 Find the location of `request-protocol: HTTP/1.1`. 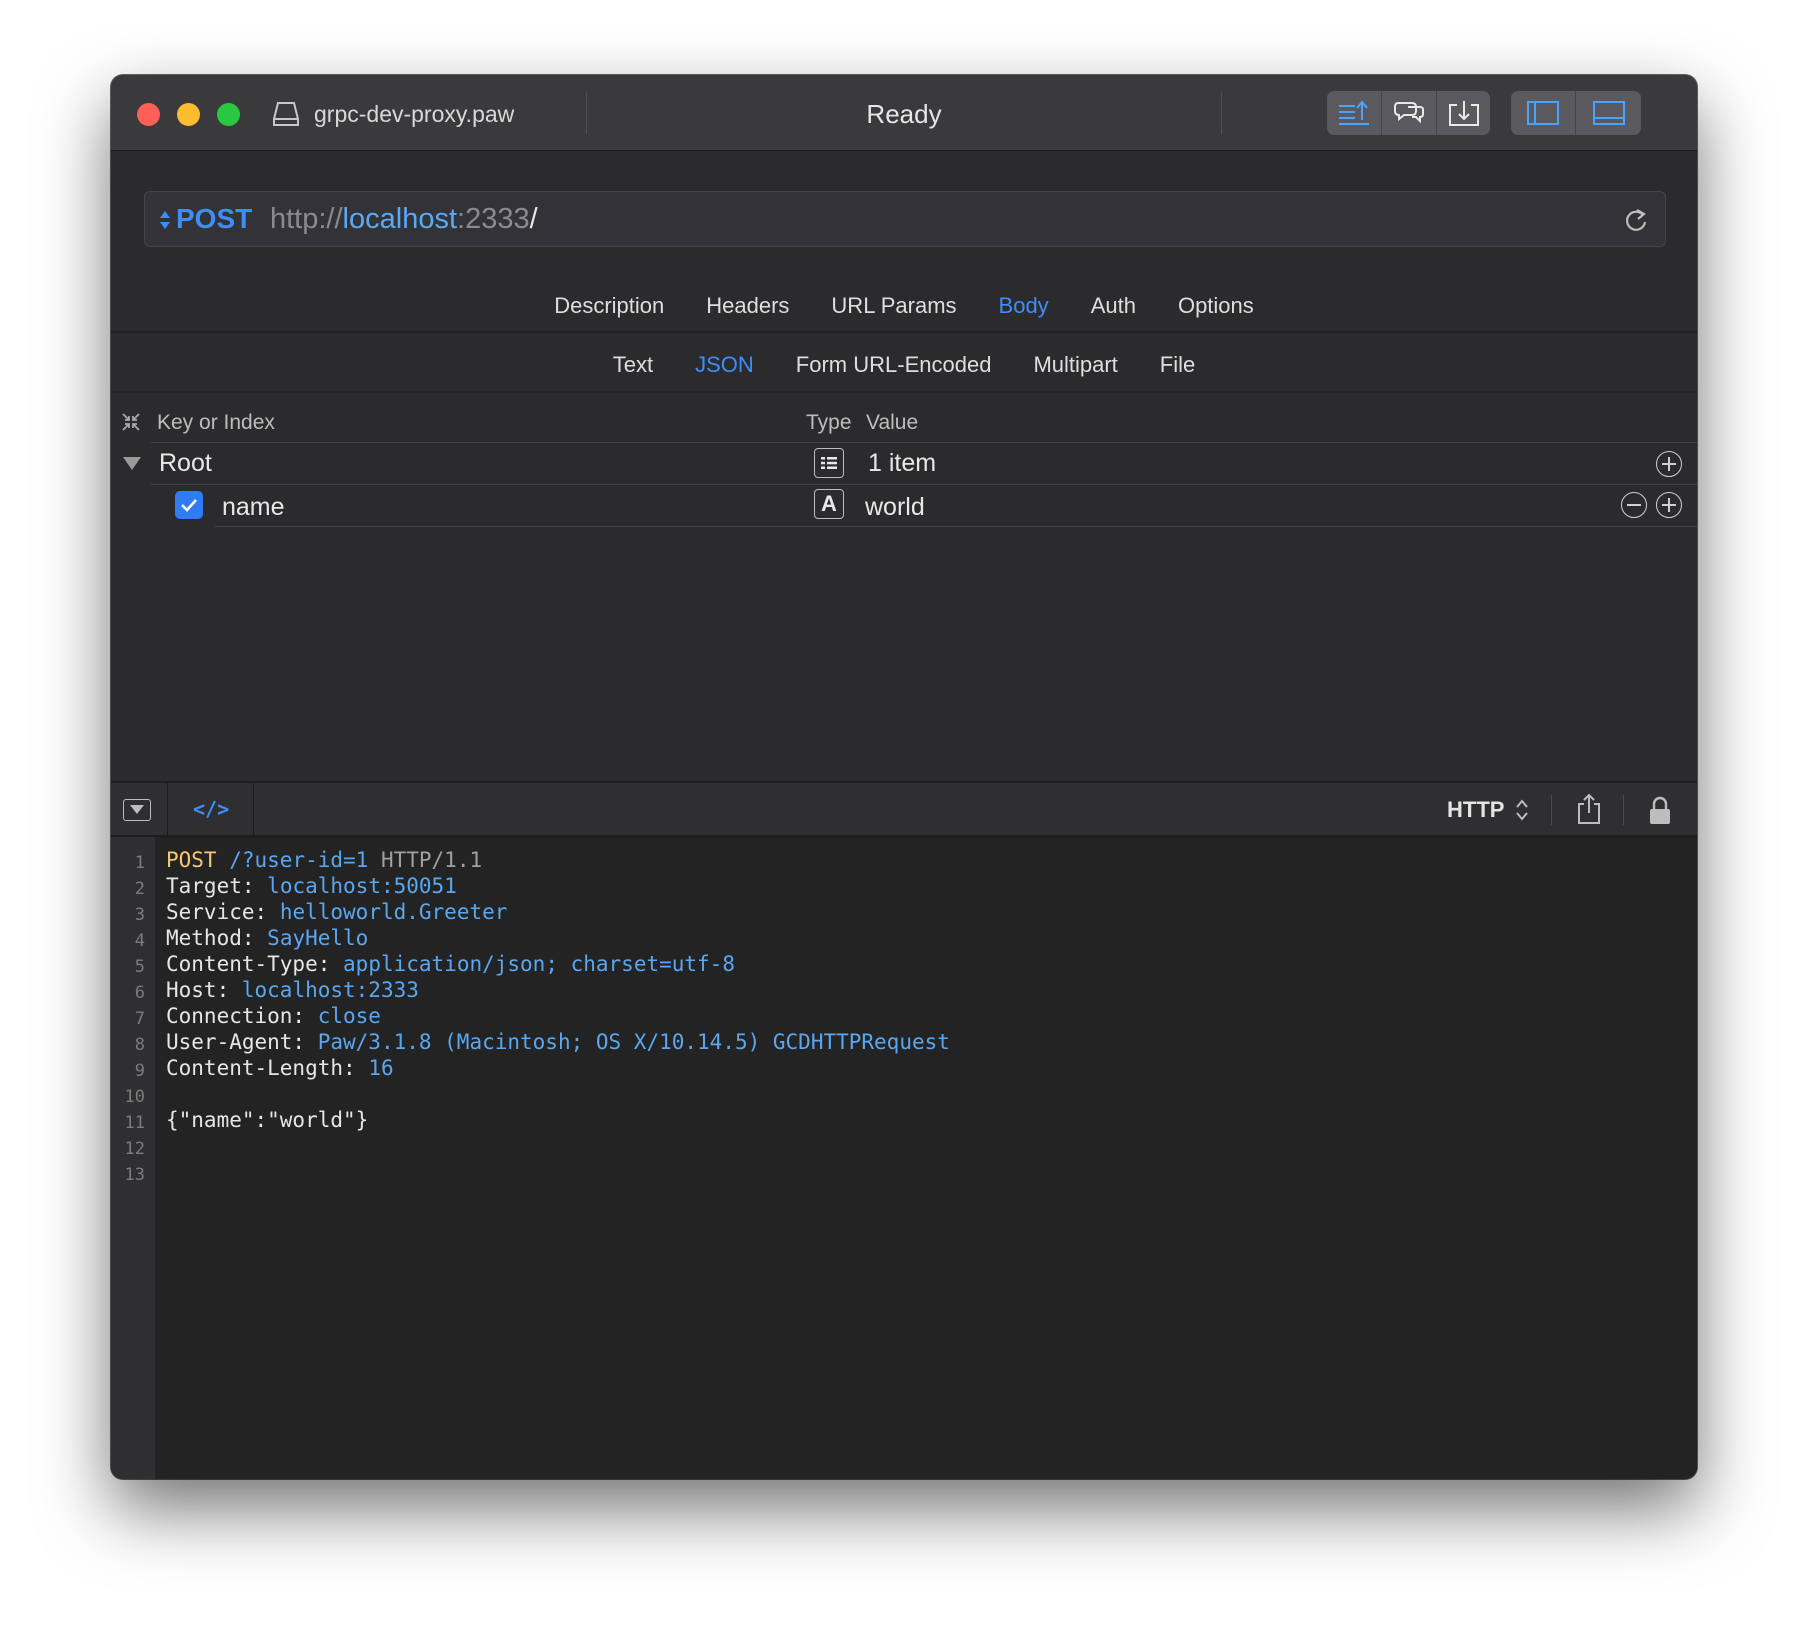

request-protocol: HTTP/1.1 is located at coordinates (431, 860).